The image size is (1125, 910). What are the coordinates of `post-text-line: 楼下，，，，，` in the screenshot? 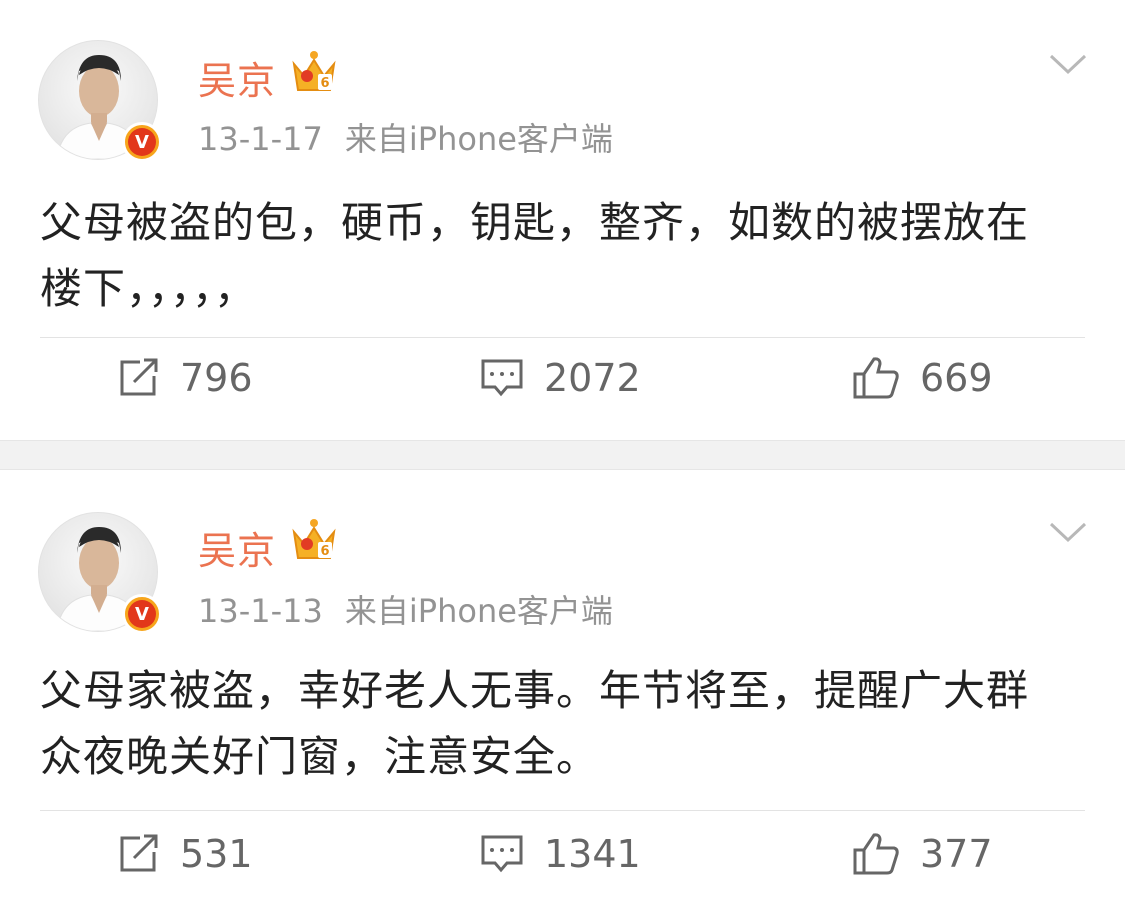 It's located at (149, 288).